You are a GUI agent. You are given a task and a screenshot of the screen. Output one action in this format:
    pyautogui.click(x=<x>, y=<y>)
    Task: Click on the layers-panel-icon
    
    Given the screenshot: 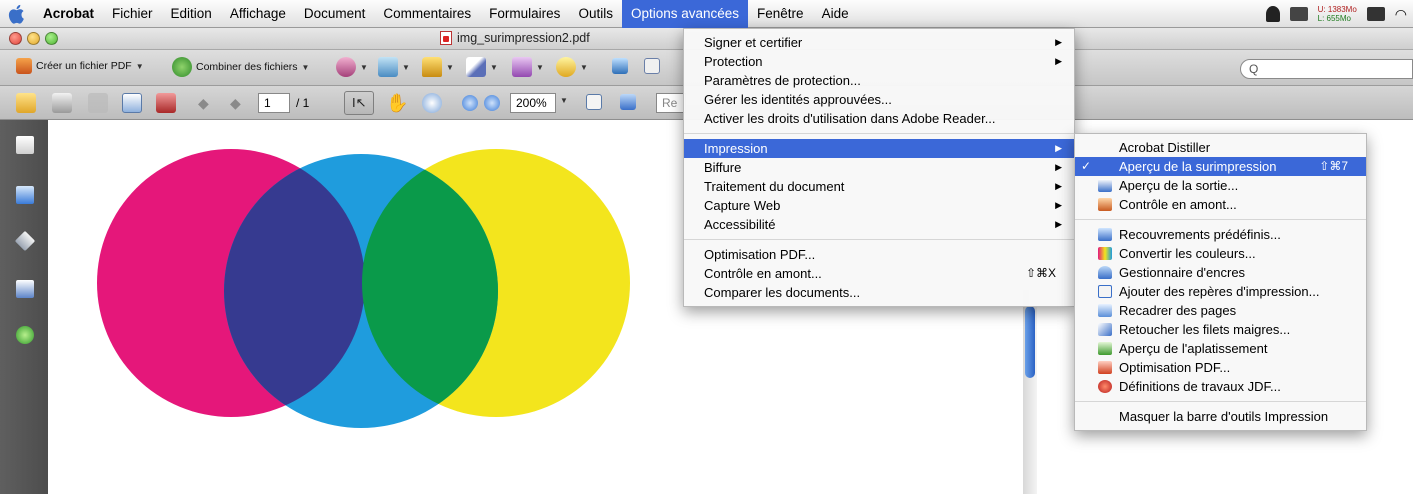 What is the action you would take?
    pyautogui.click(x=25, y=241)
    